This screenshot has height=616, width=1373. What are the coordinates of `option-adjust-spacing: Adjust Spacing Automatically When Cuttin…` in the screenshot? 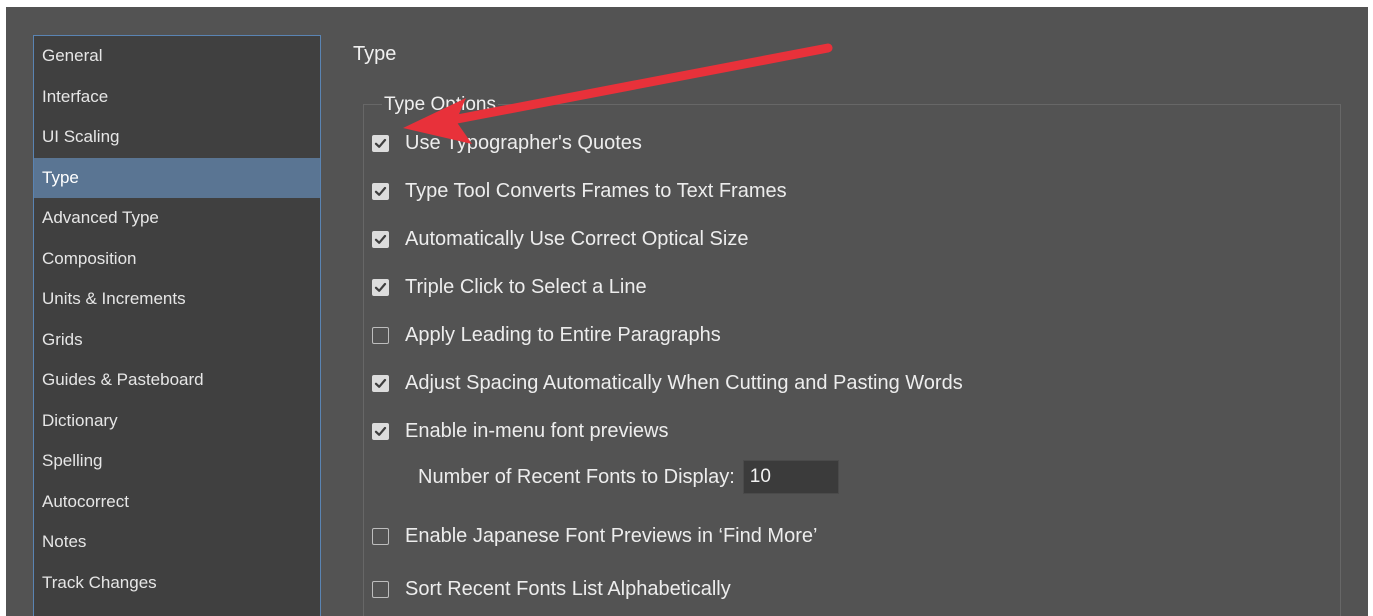 It's located at (667, 383).